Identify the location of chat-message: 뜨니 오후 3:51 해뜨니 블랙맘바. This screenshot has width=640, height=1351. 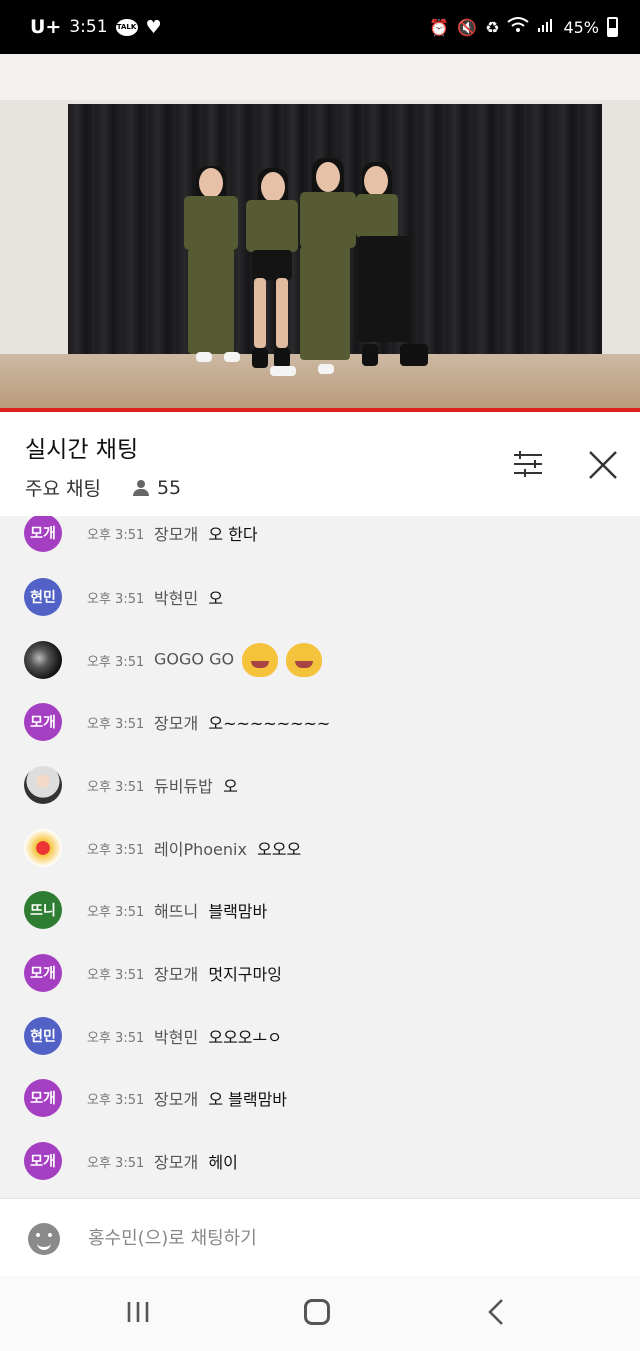
(320, 910).